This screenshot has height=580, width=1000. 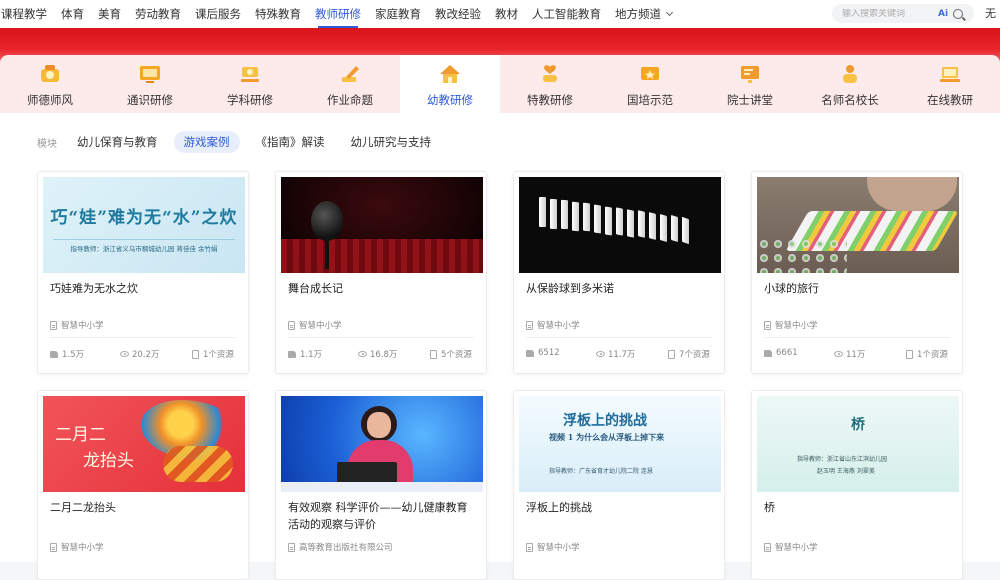 What do you see at coordinates (350, 100) in the screenshot?
I see `category-label: 作业命题` at bounding box center [350, 100].